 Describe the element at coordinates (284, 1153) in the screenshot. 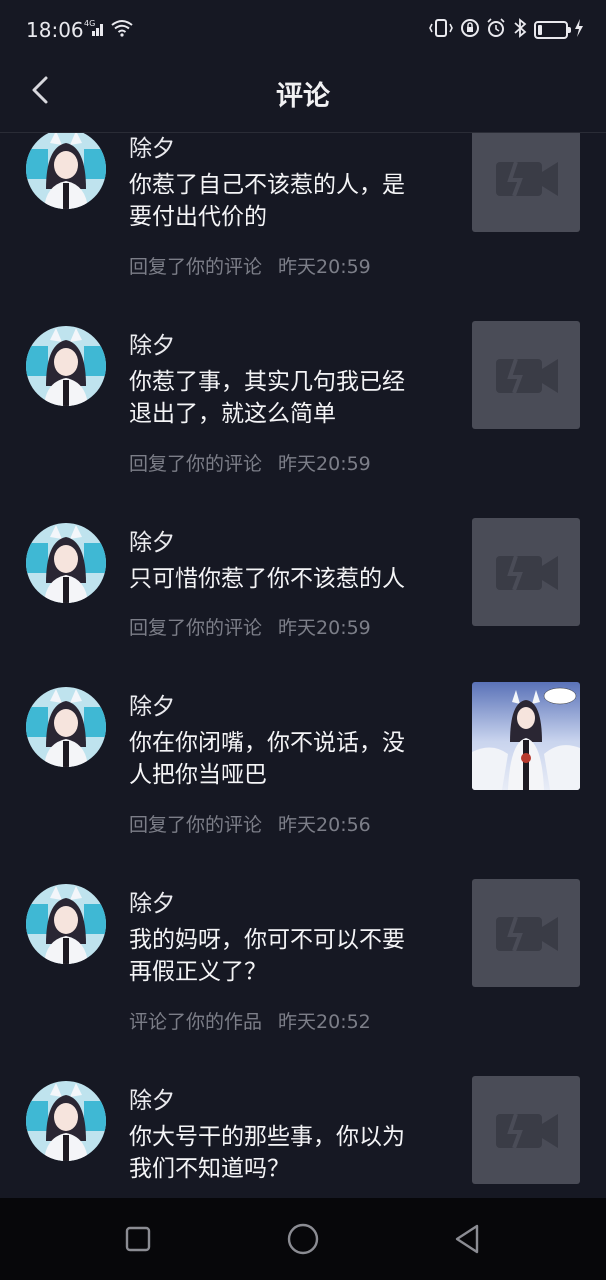

I see `comment-text: 你大号干的那些事，你以为 我们不知道吗？` at that location.